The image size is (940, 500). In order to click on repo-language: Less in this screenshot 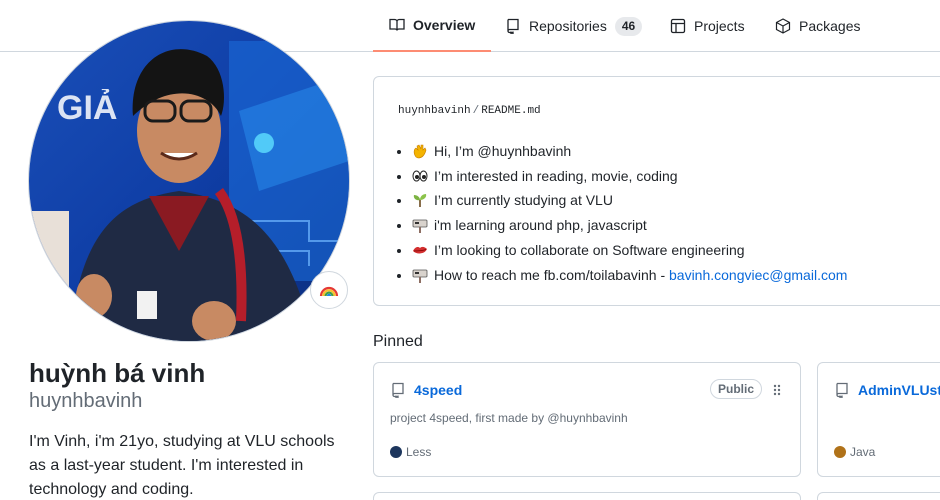, I will do `click(410, 452)`.